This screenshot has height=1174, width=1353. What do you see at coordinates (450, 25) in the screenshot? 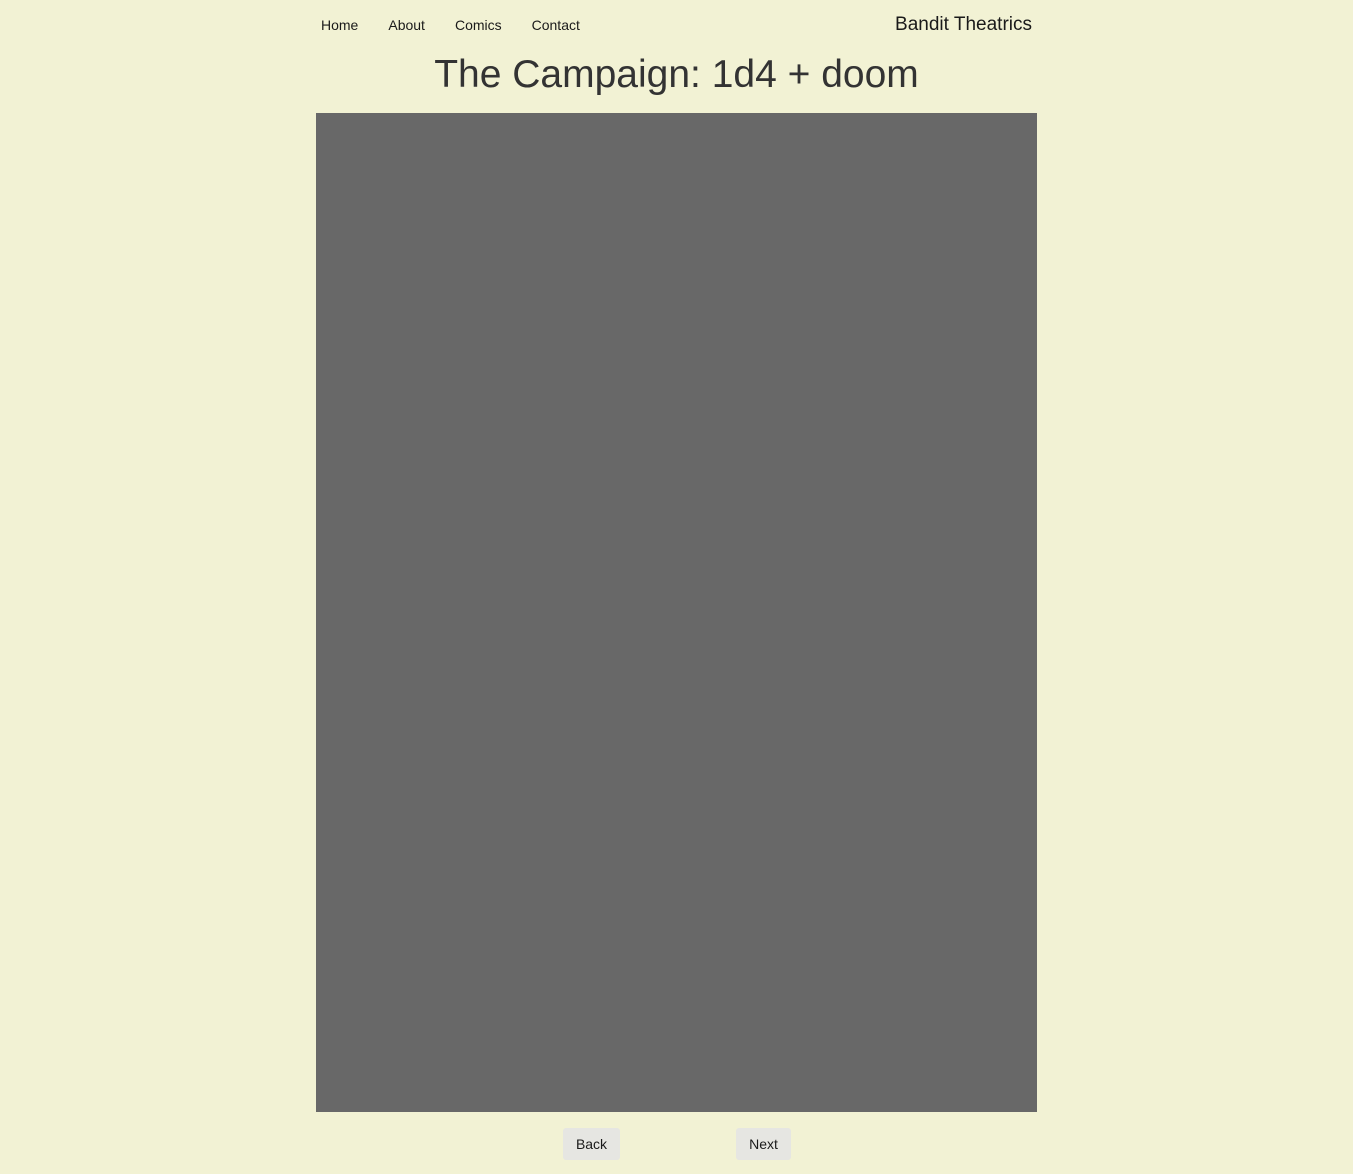
I see `nav-links: Home About Comics Contact` at bounding box center [450, 25].